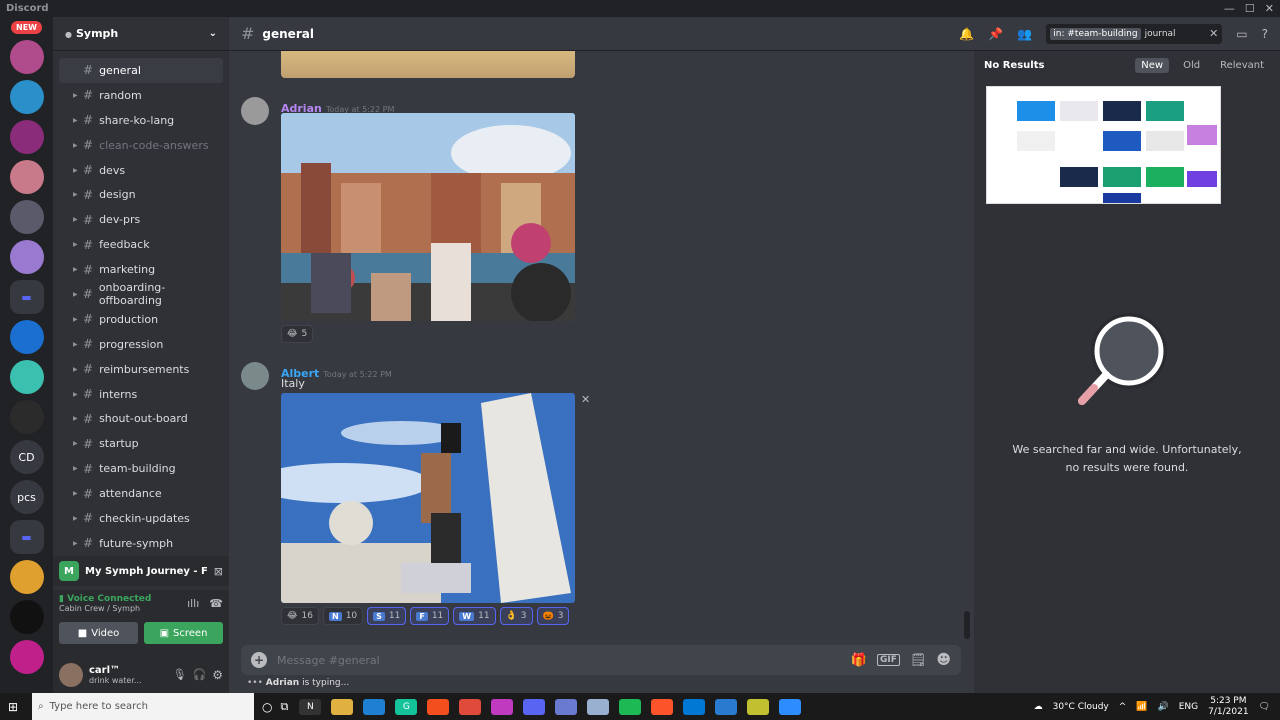  Describe the element at coordinates (343, 616) in the screenshot. I see `reaction-button: N 10` at that location.